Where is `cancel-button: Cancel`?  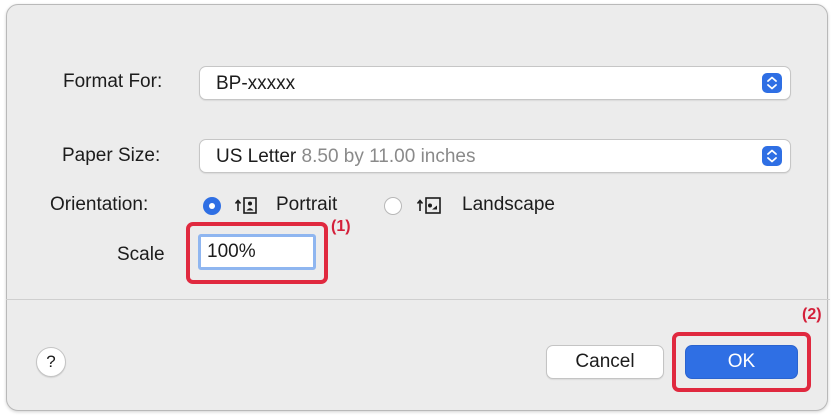
cancel-button: Cancel is located at coordinates (605, 362).